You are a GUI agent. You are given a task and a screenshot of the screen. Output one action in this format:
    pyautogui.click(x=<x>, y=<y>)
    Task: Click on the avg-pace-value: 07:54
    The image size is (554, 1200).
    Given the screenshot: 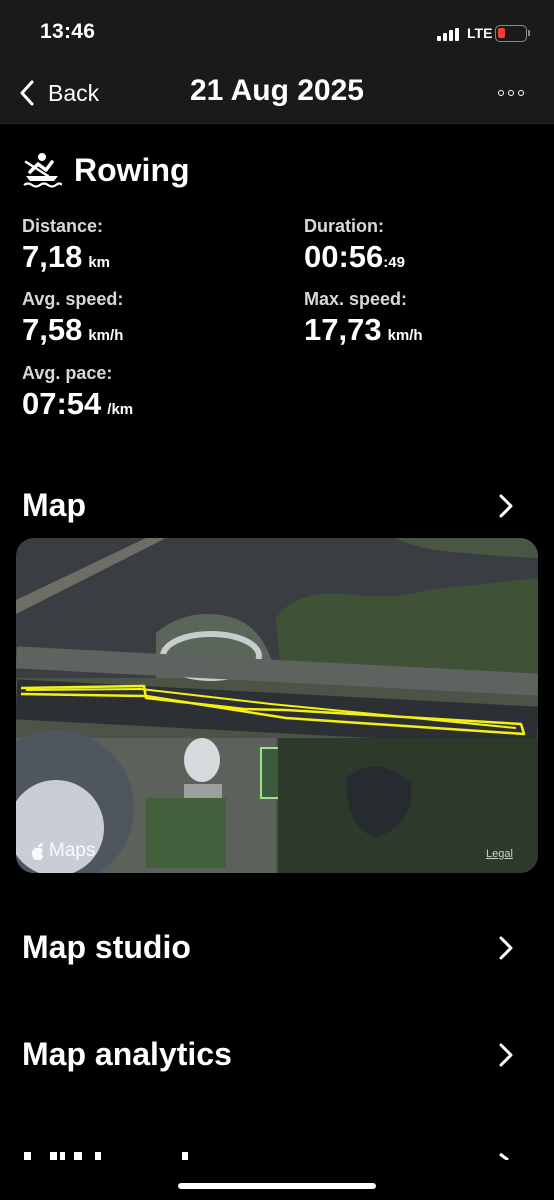 What is the action you would take?
    pyautogui.click(x=62, y=403)
    